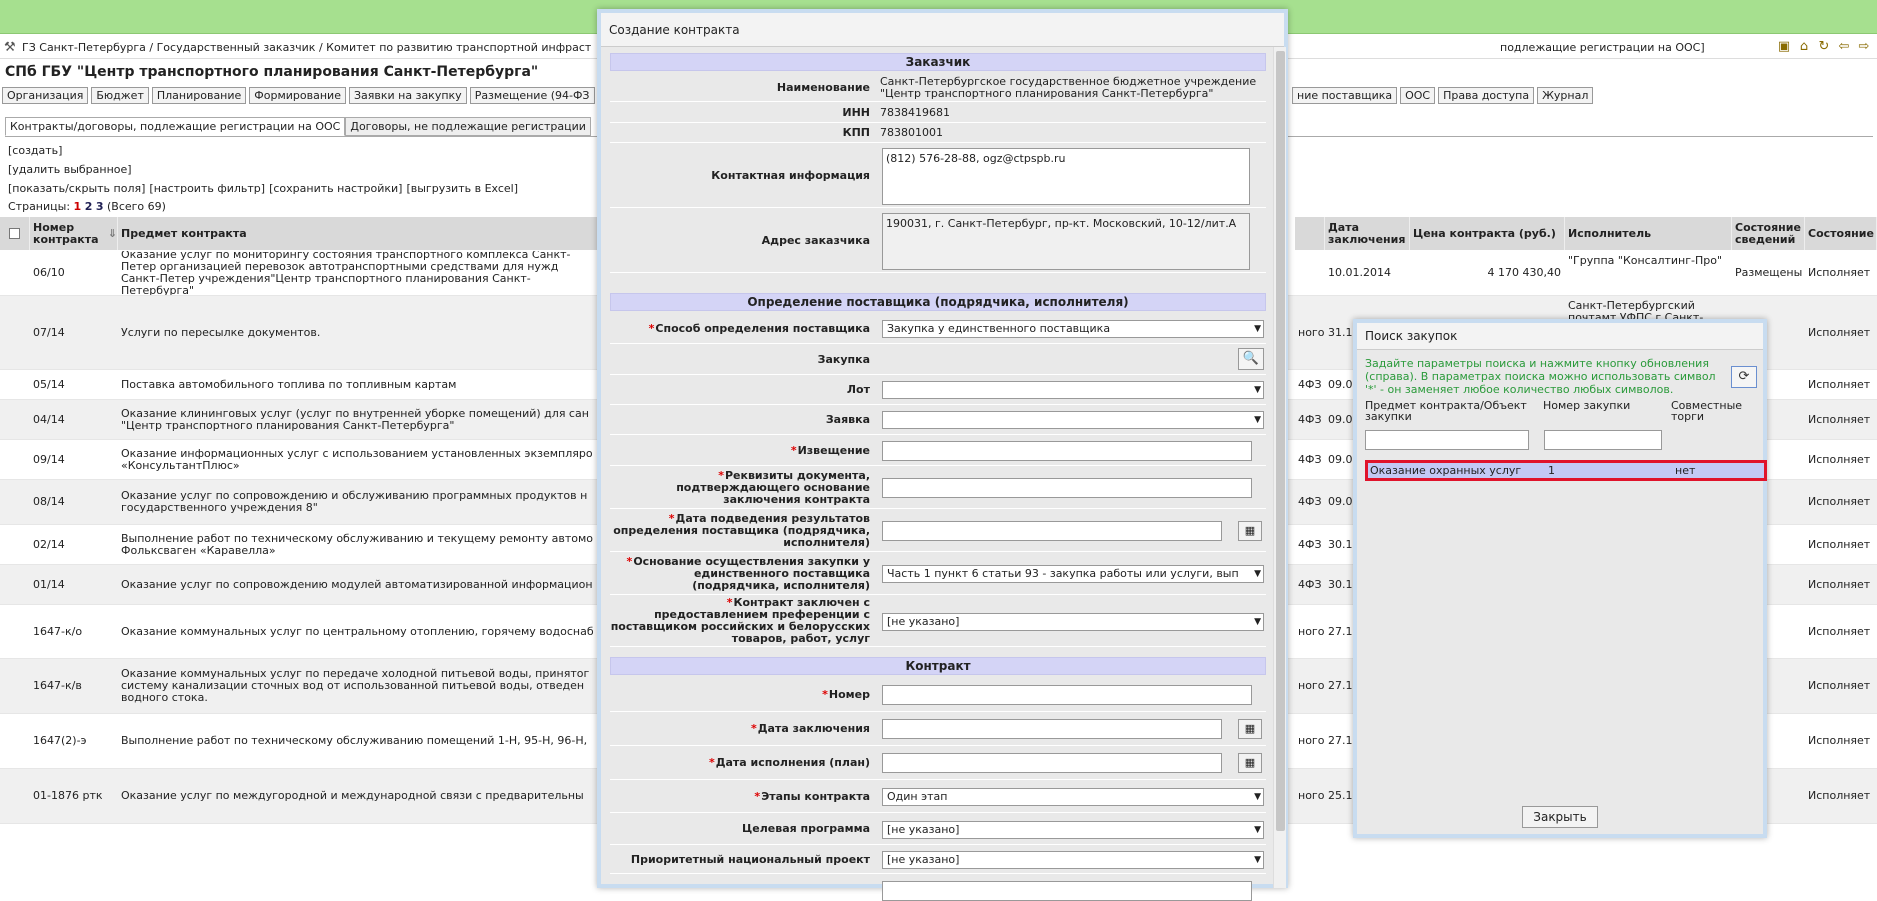 Image resolution: width=1877 pixels, height=901 pixels. I want to click on bid-select: ▼, so click(1073, 420).